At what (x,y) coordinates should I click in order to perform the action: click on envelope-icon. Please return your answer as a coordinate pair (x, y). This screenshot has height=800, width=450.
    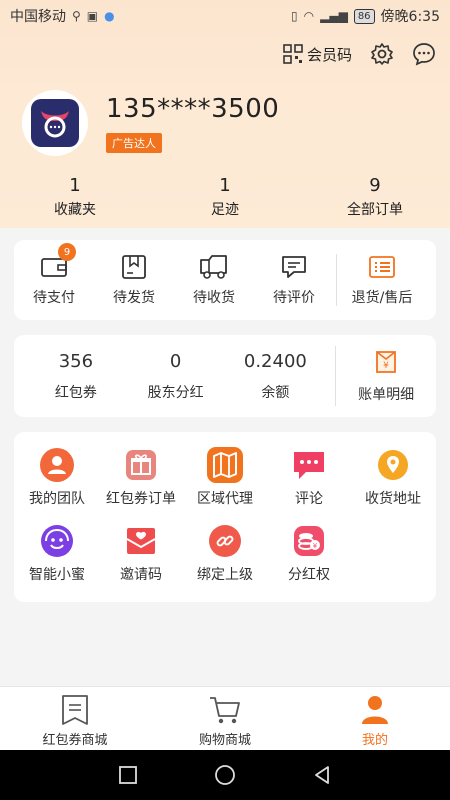
    Looking at the image, I should click on (141, 541).